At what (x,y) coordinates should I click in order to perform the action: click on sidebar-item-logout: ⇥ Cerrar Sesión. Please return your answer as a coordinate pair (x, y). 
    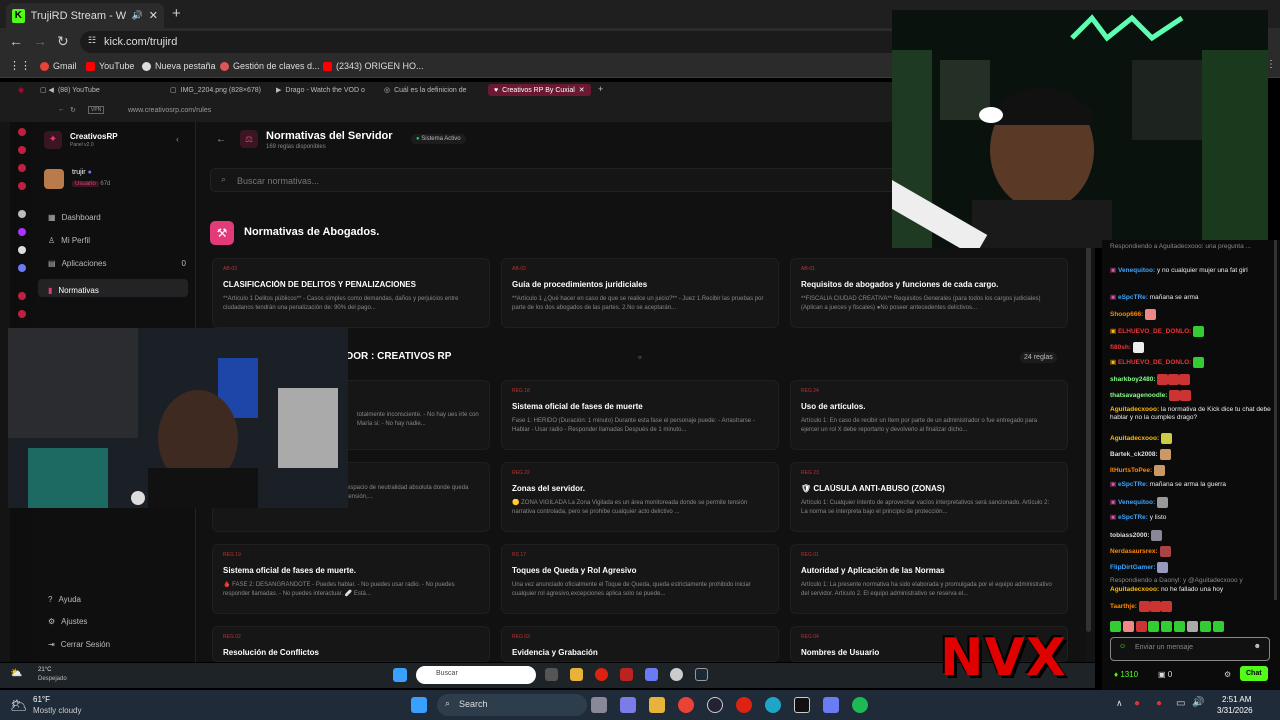
    Looking at the image, I should click on (79, 644).